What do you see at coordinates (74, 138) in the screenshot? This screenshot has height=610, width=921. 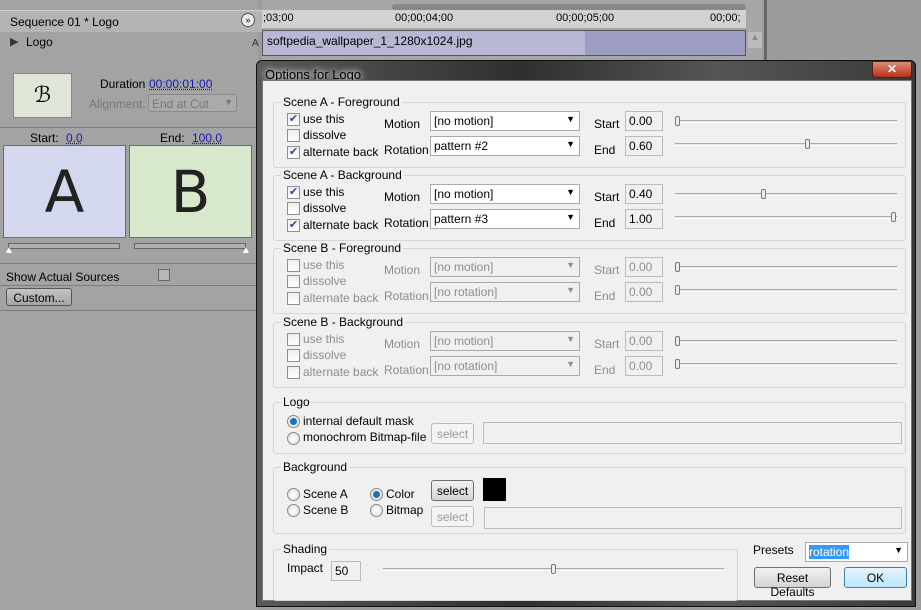 I see `start-value: 0.0` at bounding box center [74, 138].